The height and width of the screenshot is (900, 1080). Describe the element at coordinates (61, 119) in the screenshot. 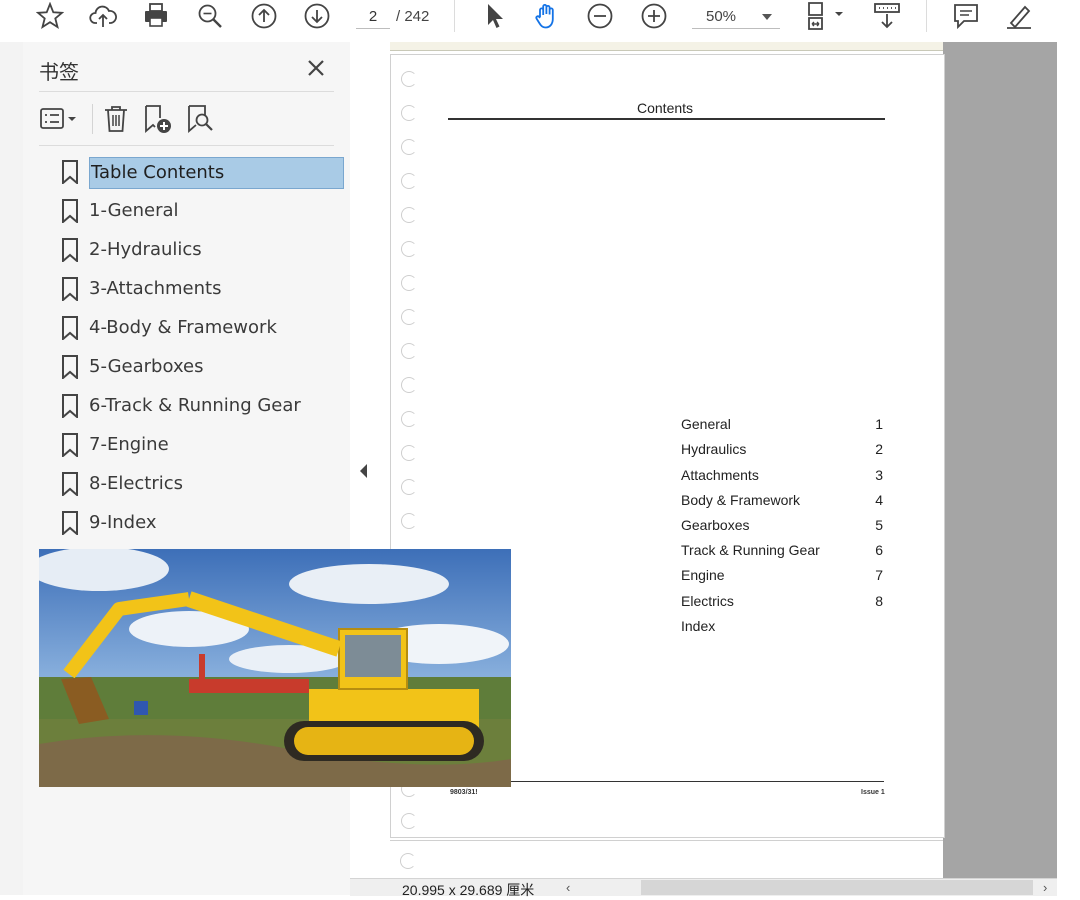

I see `bookmark-options-icon` at that location.